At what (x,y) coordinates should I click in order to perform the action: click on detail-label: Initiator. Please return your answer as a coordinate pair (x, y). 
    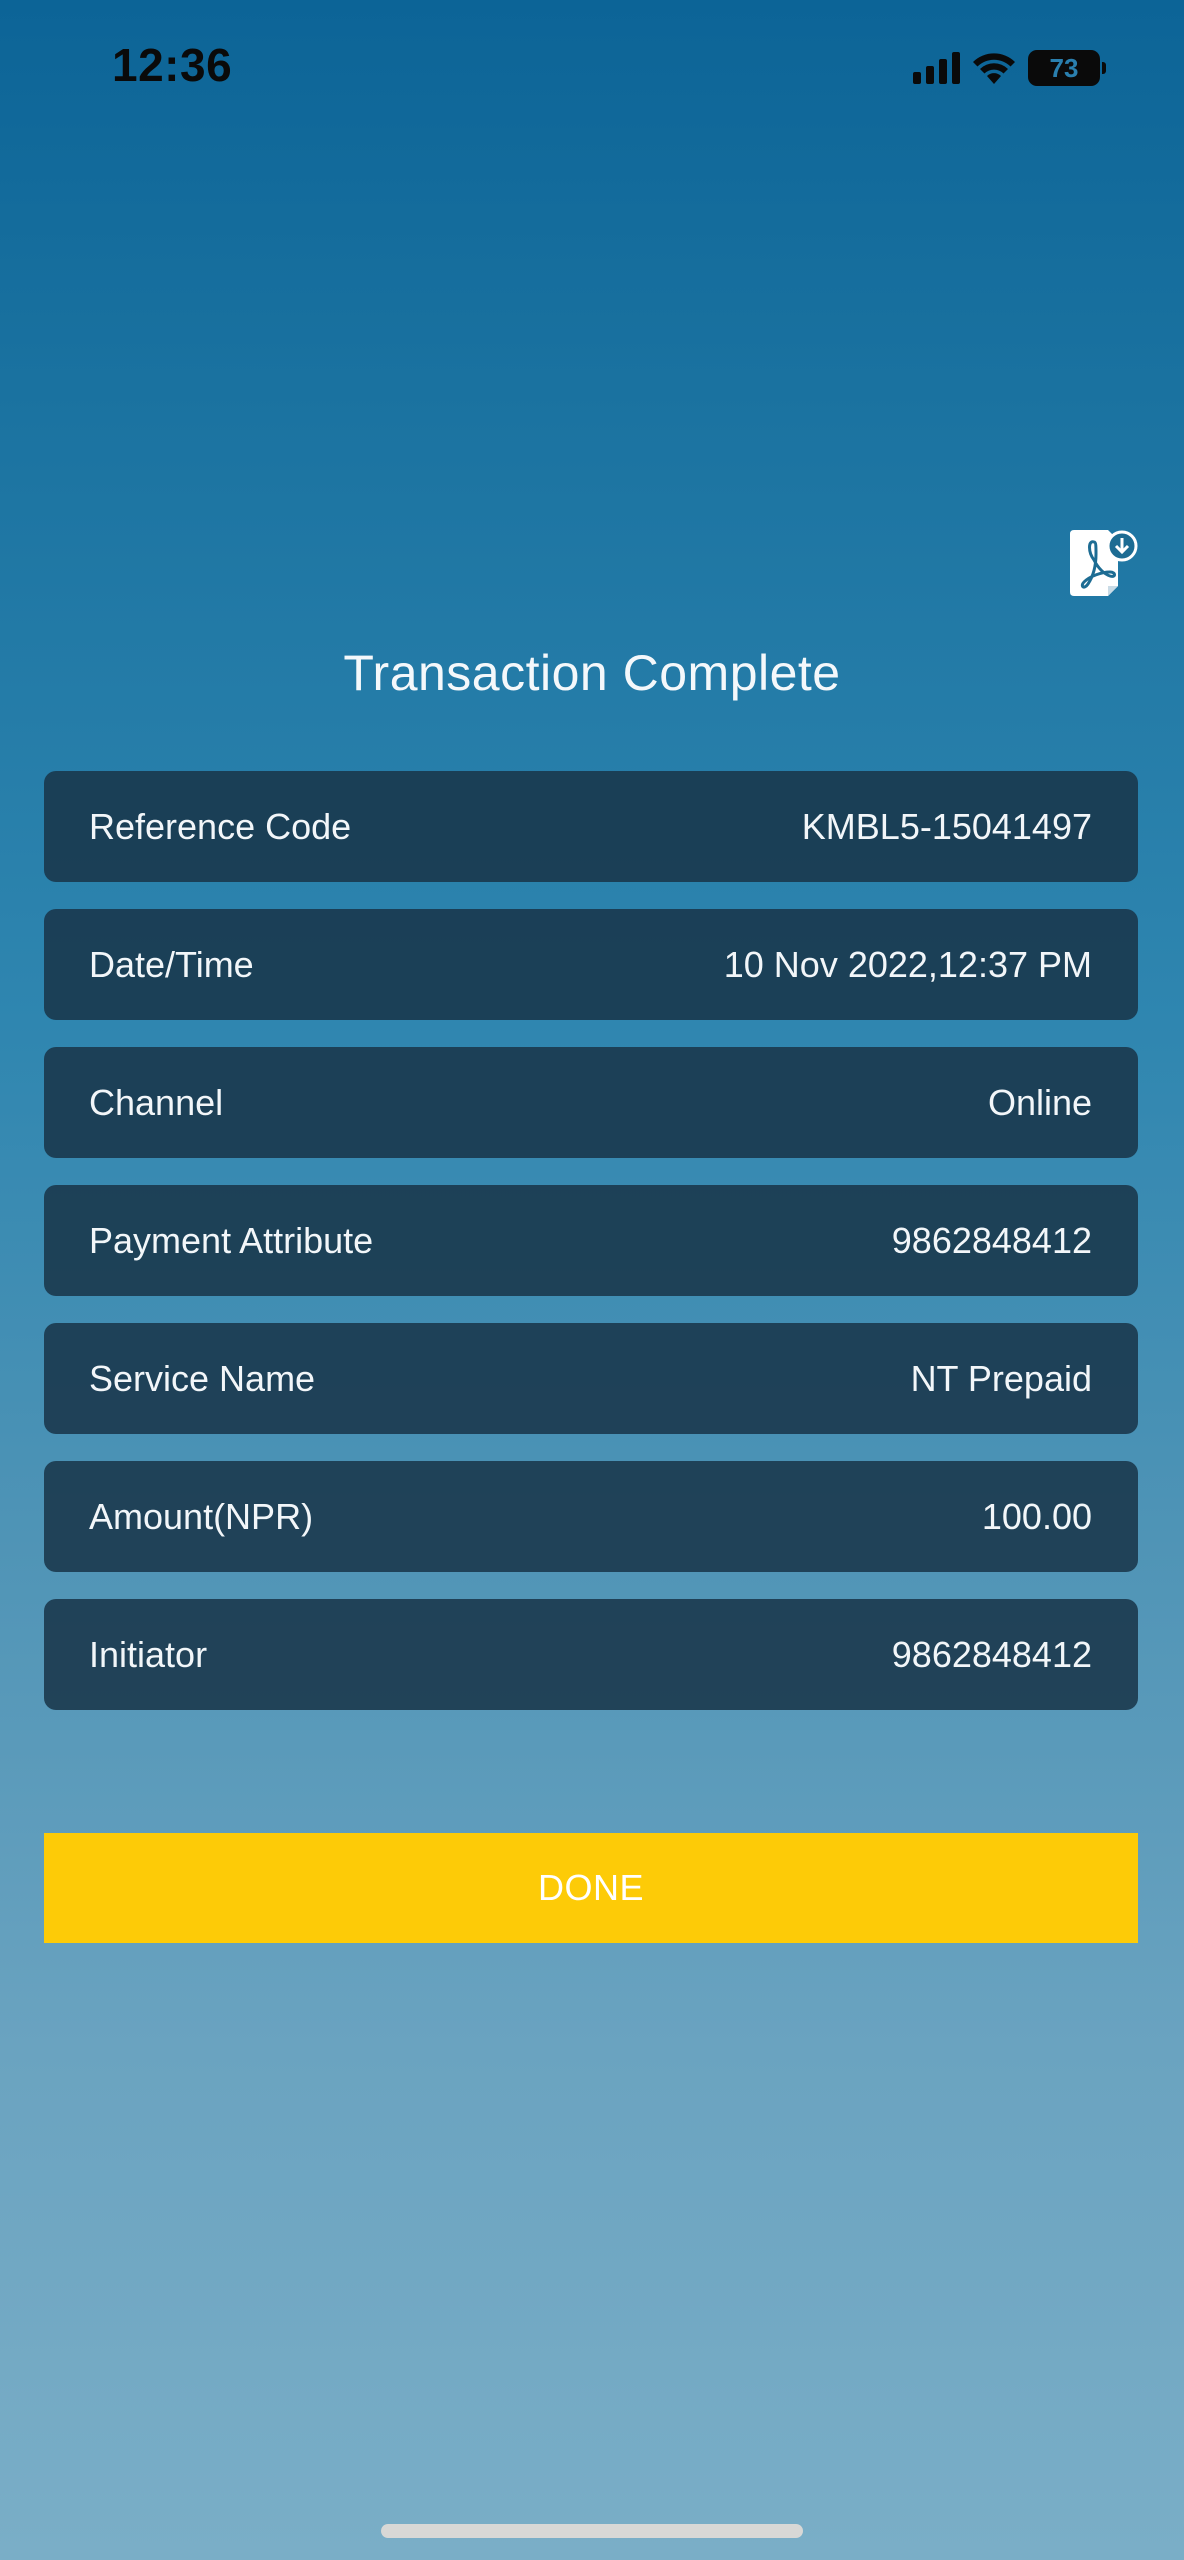
    Looking at the image, I should click on (148, 1654).